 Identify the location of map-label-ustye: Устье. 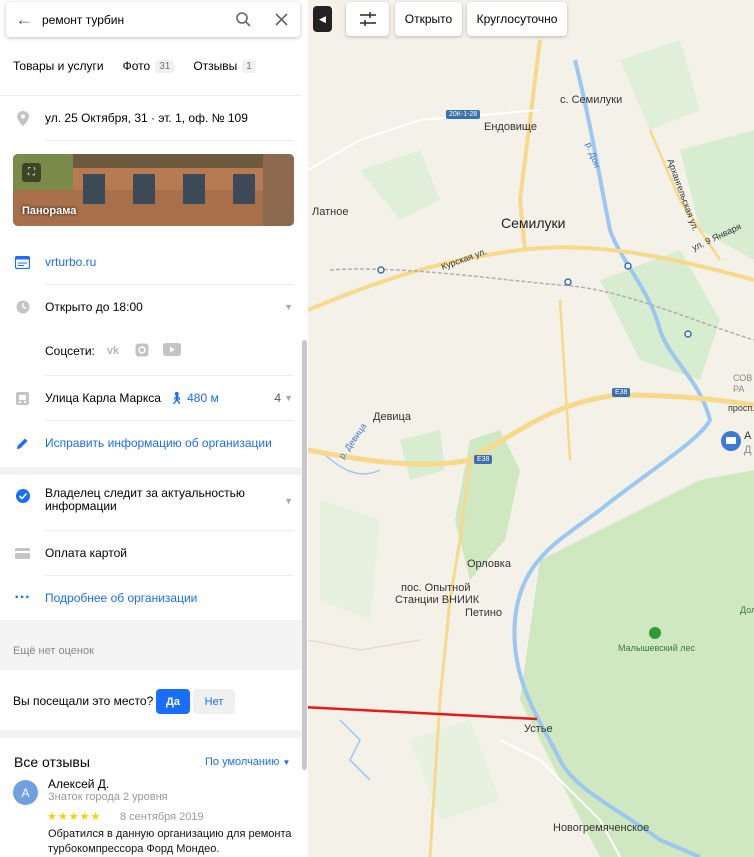
(538, 729).